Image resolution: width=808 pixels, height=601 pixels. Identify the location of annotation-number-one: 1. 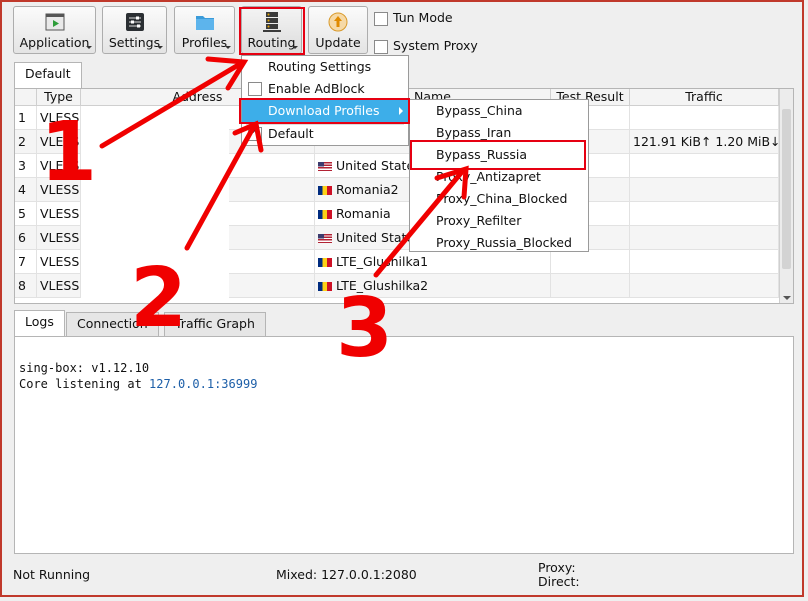
(69, 152).